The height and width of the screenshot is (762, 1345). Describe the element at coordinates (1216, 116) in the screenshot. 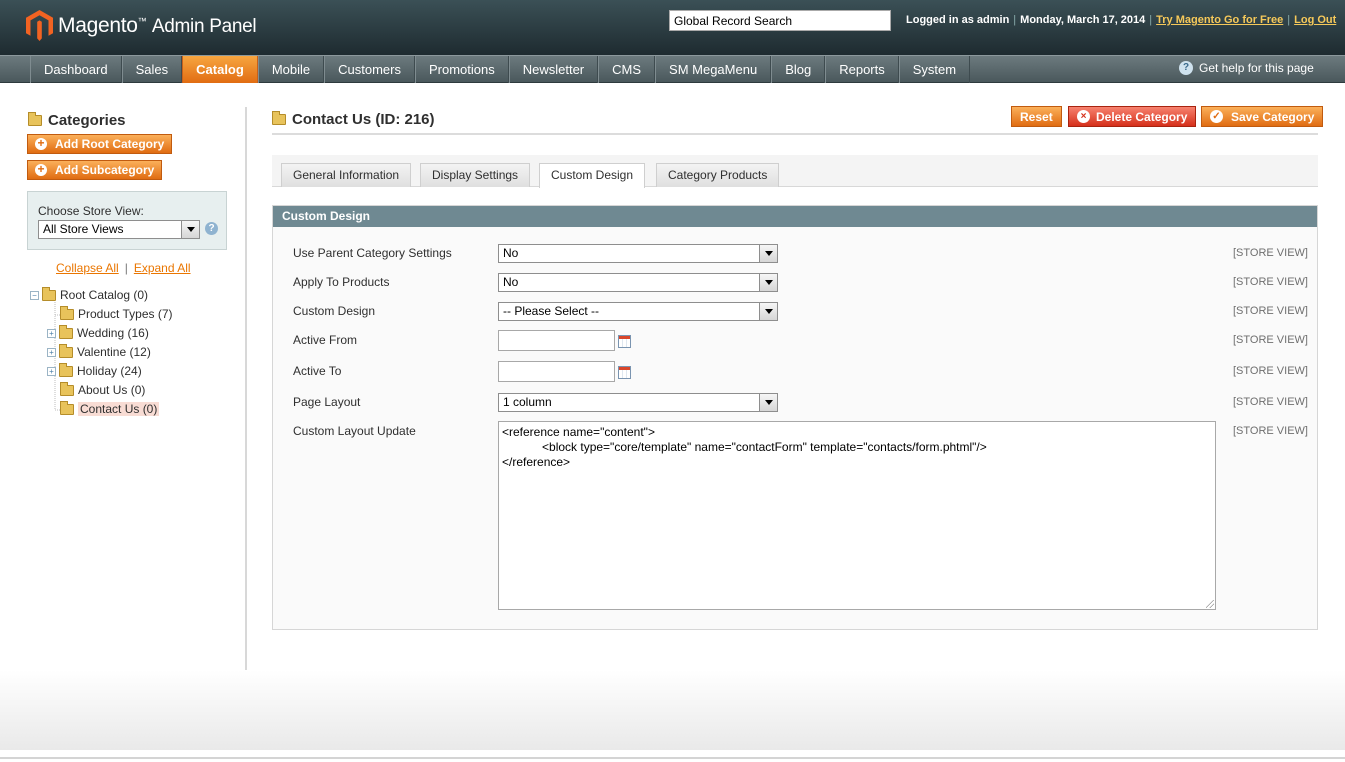

I see `check-icon: ✓` at that location.